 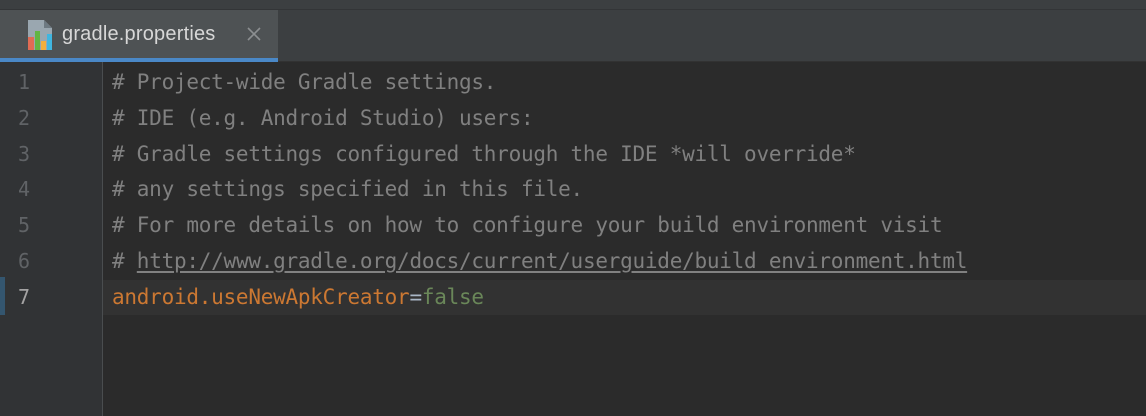 I want to click on property-key: android.useNewApkCreator, so click(x=261, y=297).